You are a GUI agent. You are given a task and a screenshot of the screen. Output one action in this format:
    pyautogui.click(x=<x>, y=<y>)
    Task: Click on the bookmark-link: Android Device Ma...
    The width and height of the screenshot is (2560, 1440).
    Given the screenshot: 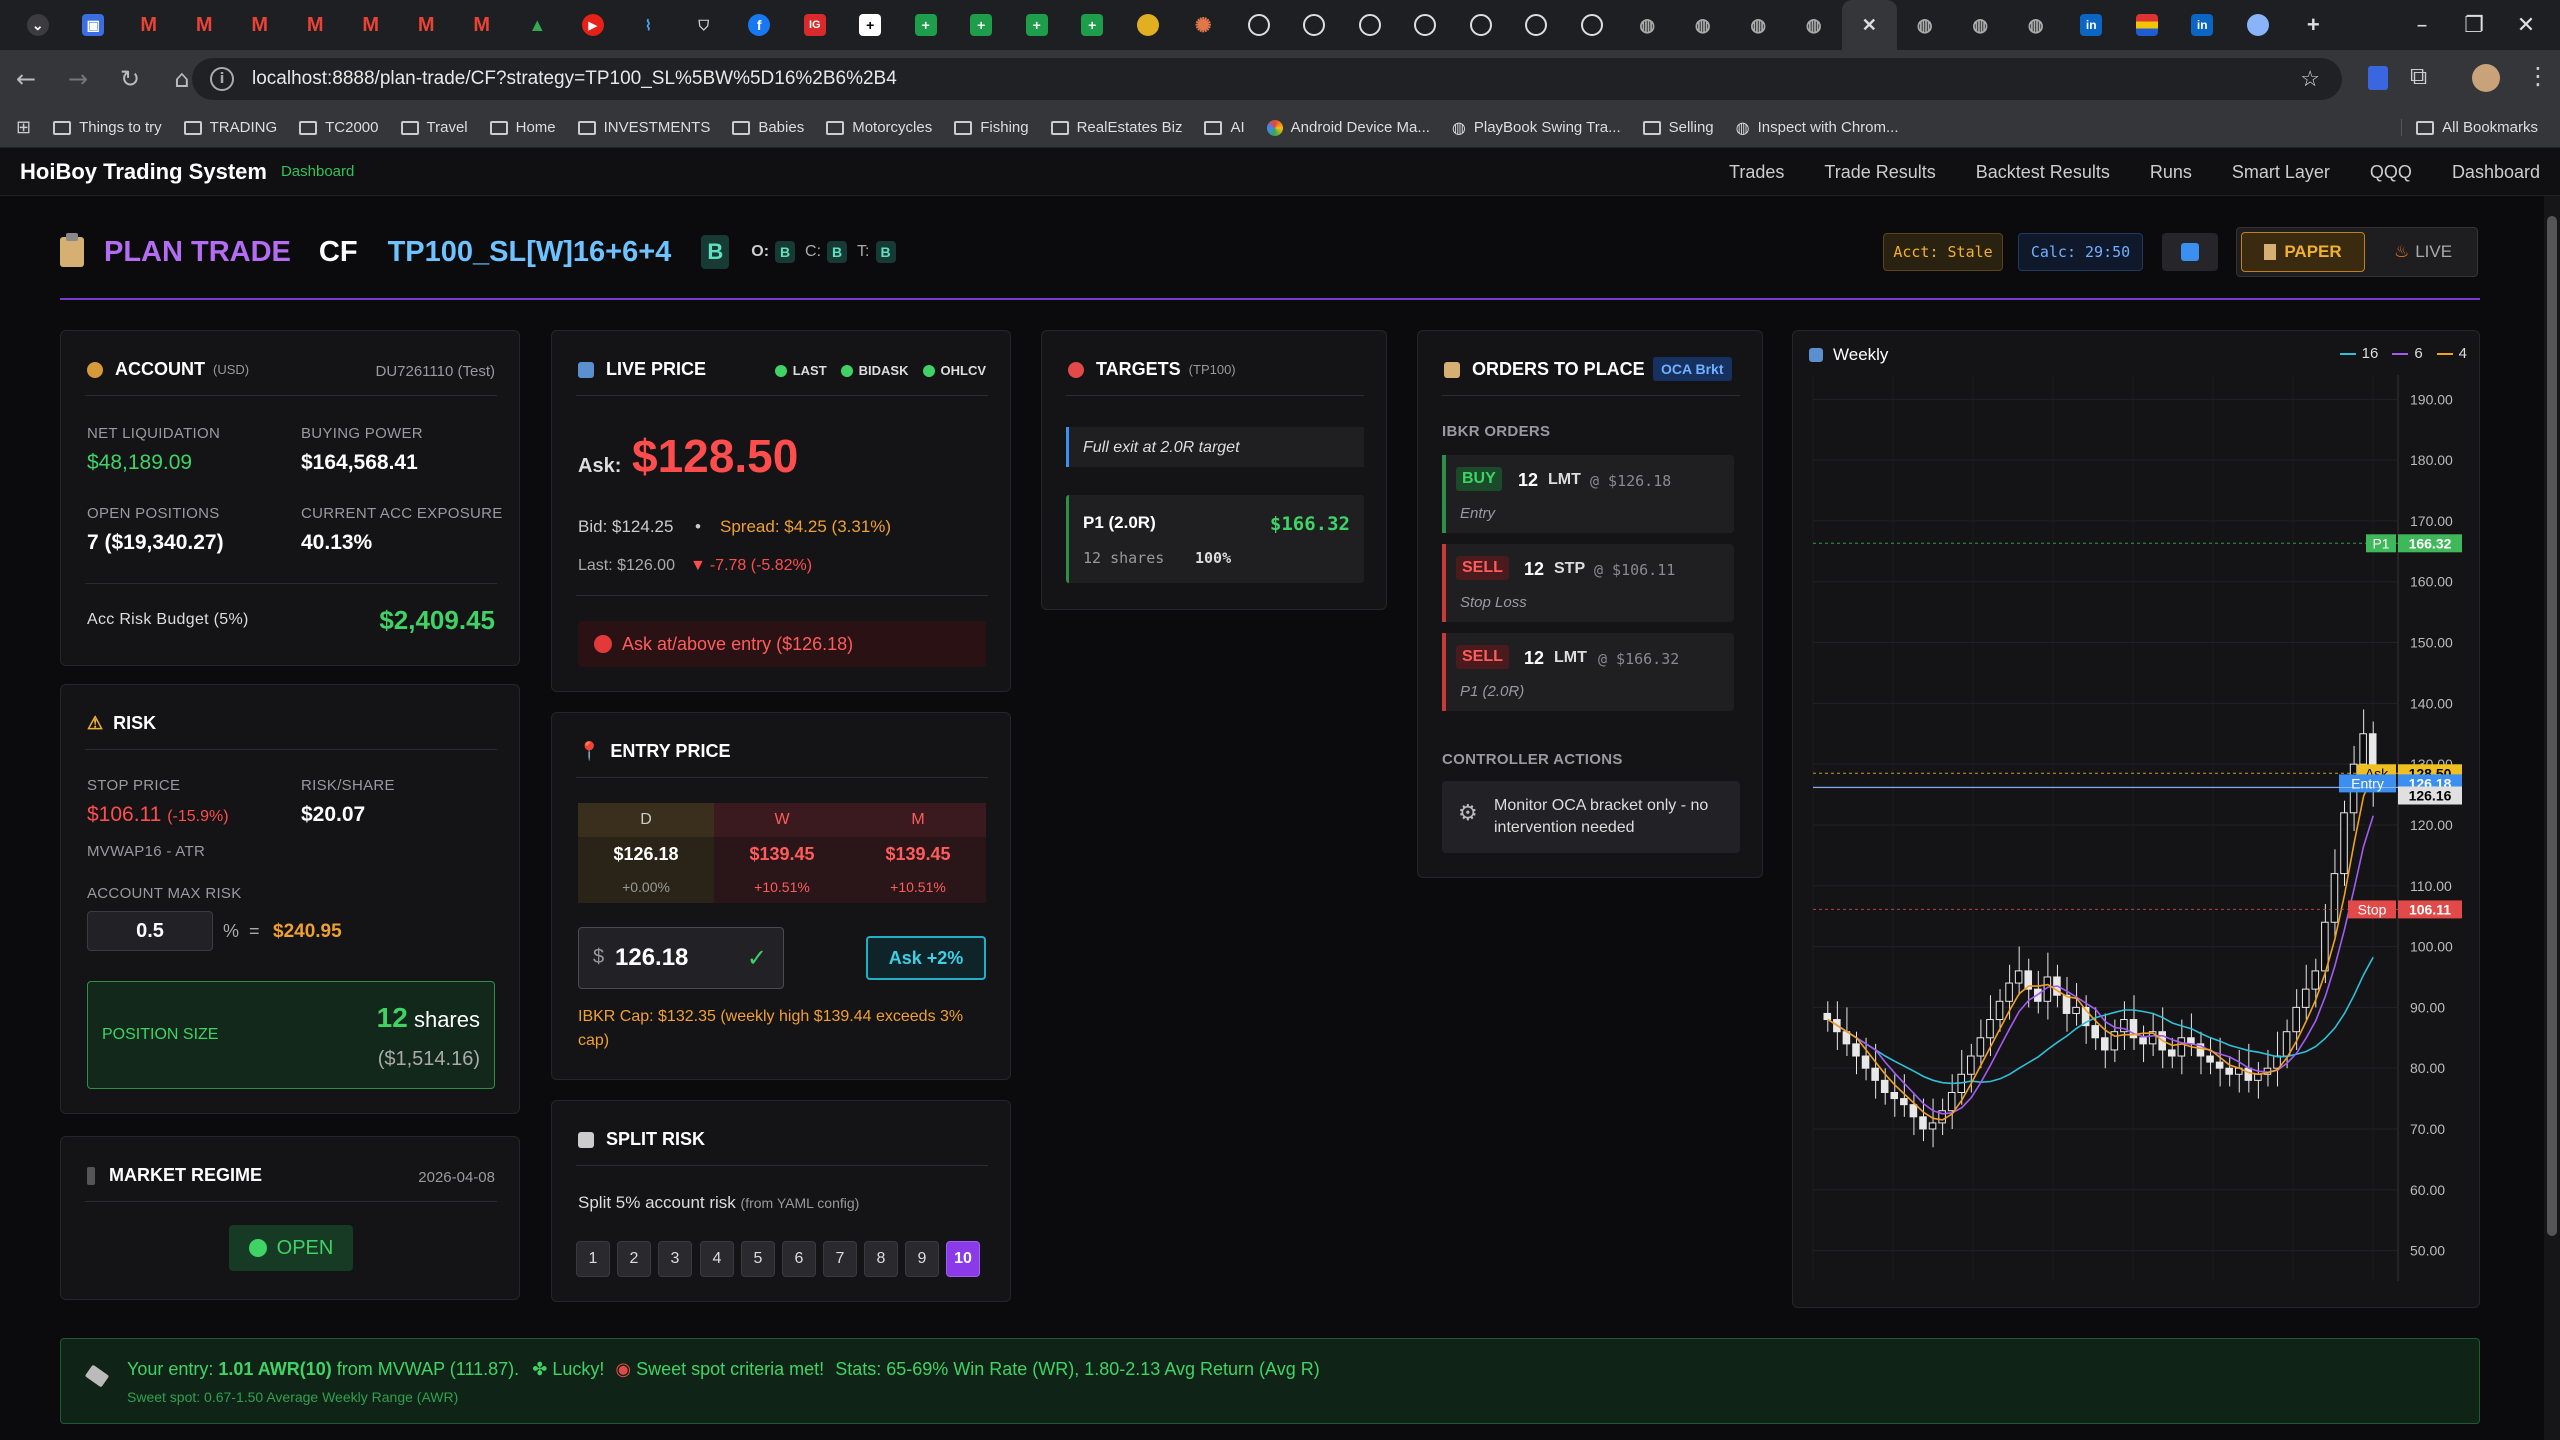 What is the action you would take?
    pyautogui.click(x=1348, y=127)
    